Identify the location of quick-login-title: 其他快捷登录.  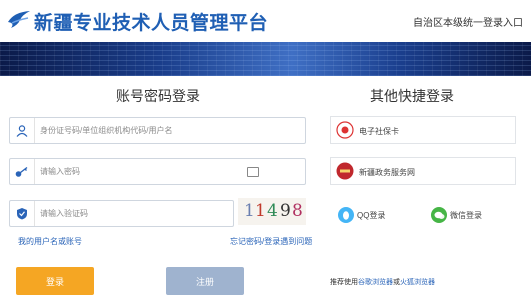
(412, 96).